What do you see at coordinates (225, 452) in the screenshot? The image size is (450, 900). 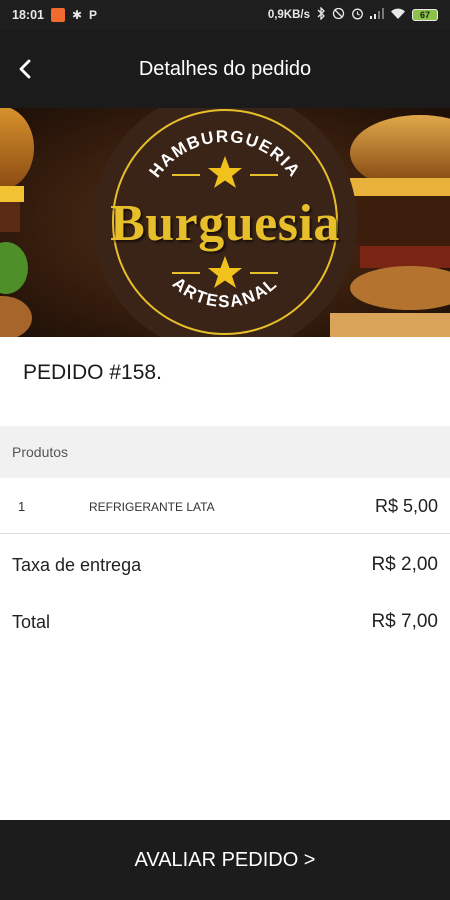 I see `products-header: Produtos` at bounding box center [225, 452].